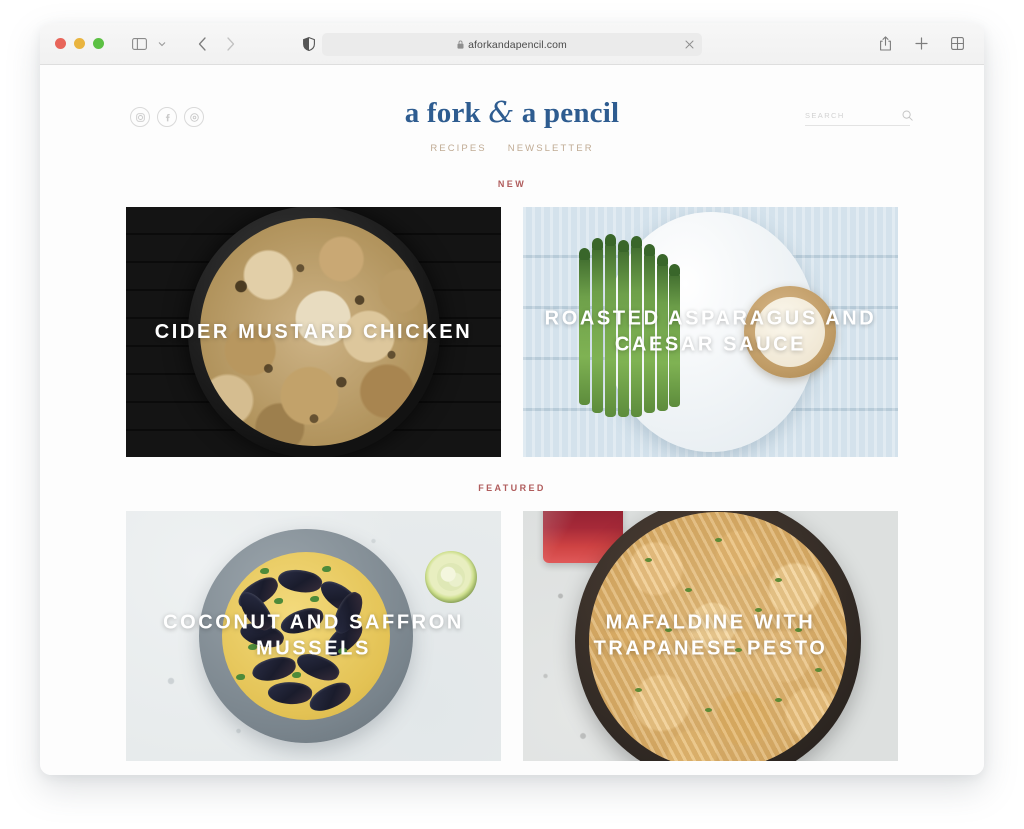 The width and height of the screenshot is (1024, 829). I want to click on chevron-down-icon, so click(162, 44).